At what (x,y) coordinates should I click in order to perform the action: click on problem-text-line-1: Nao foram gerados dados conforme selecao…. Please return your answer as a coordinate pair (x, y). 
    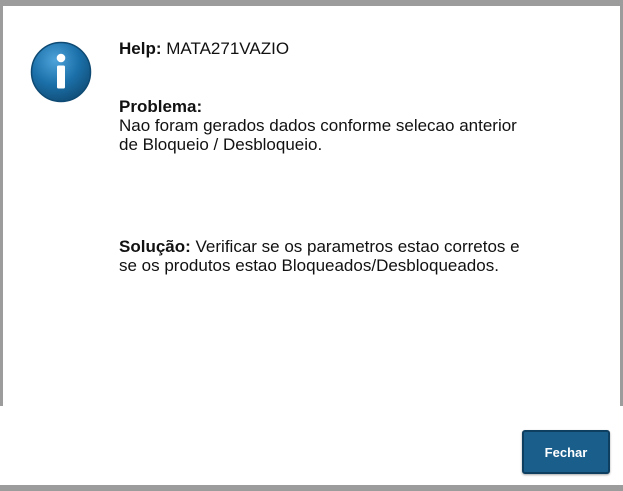
    Looking at the image, I should click on (318, 125).